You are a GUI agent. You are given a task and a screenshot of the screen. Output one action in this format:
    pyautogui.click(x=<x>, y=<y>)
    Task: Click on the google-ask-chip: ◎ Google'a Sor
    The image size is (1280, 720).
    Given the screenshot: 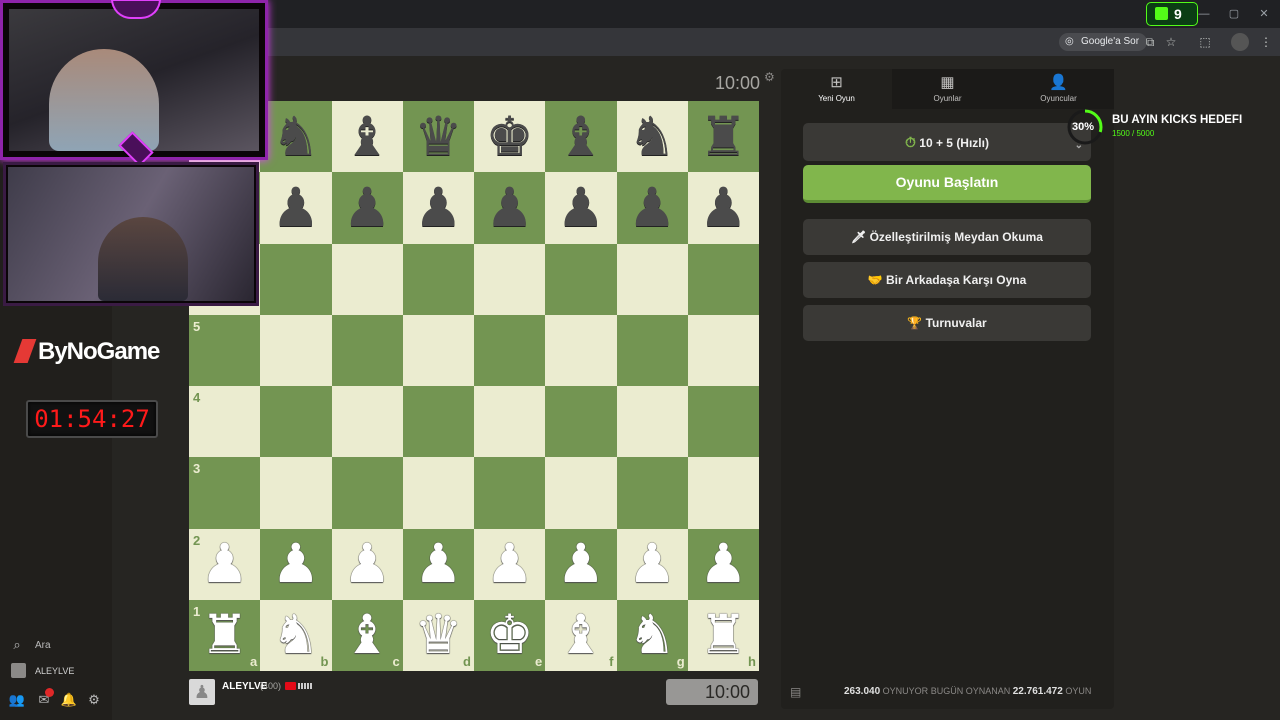 What is the action you would take?
    pyautogui.click(x=1103, y=42)
    